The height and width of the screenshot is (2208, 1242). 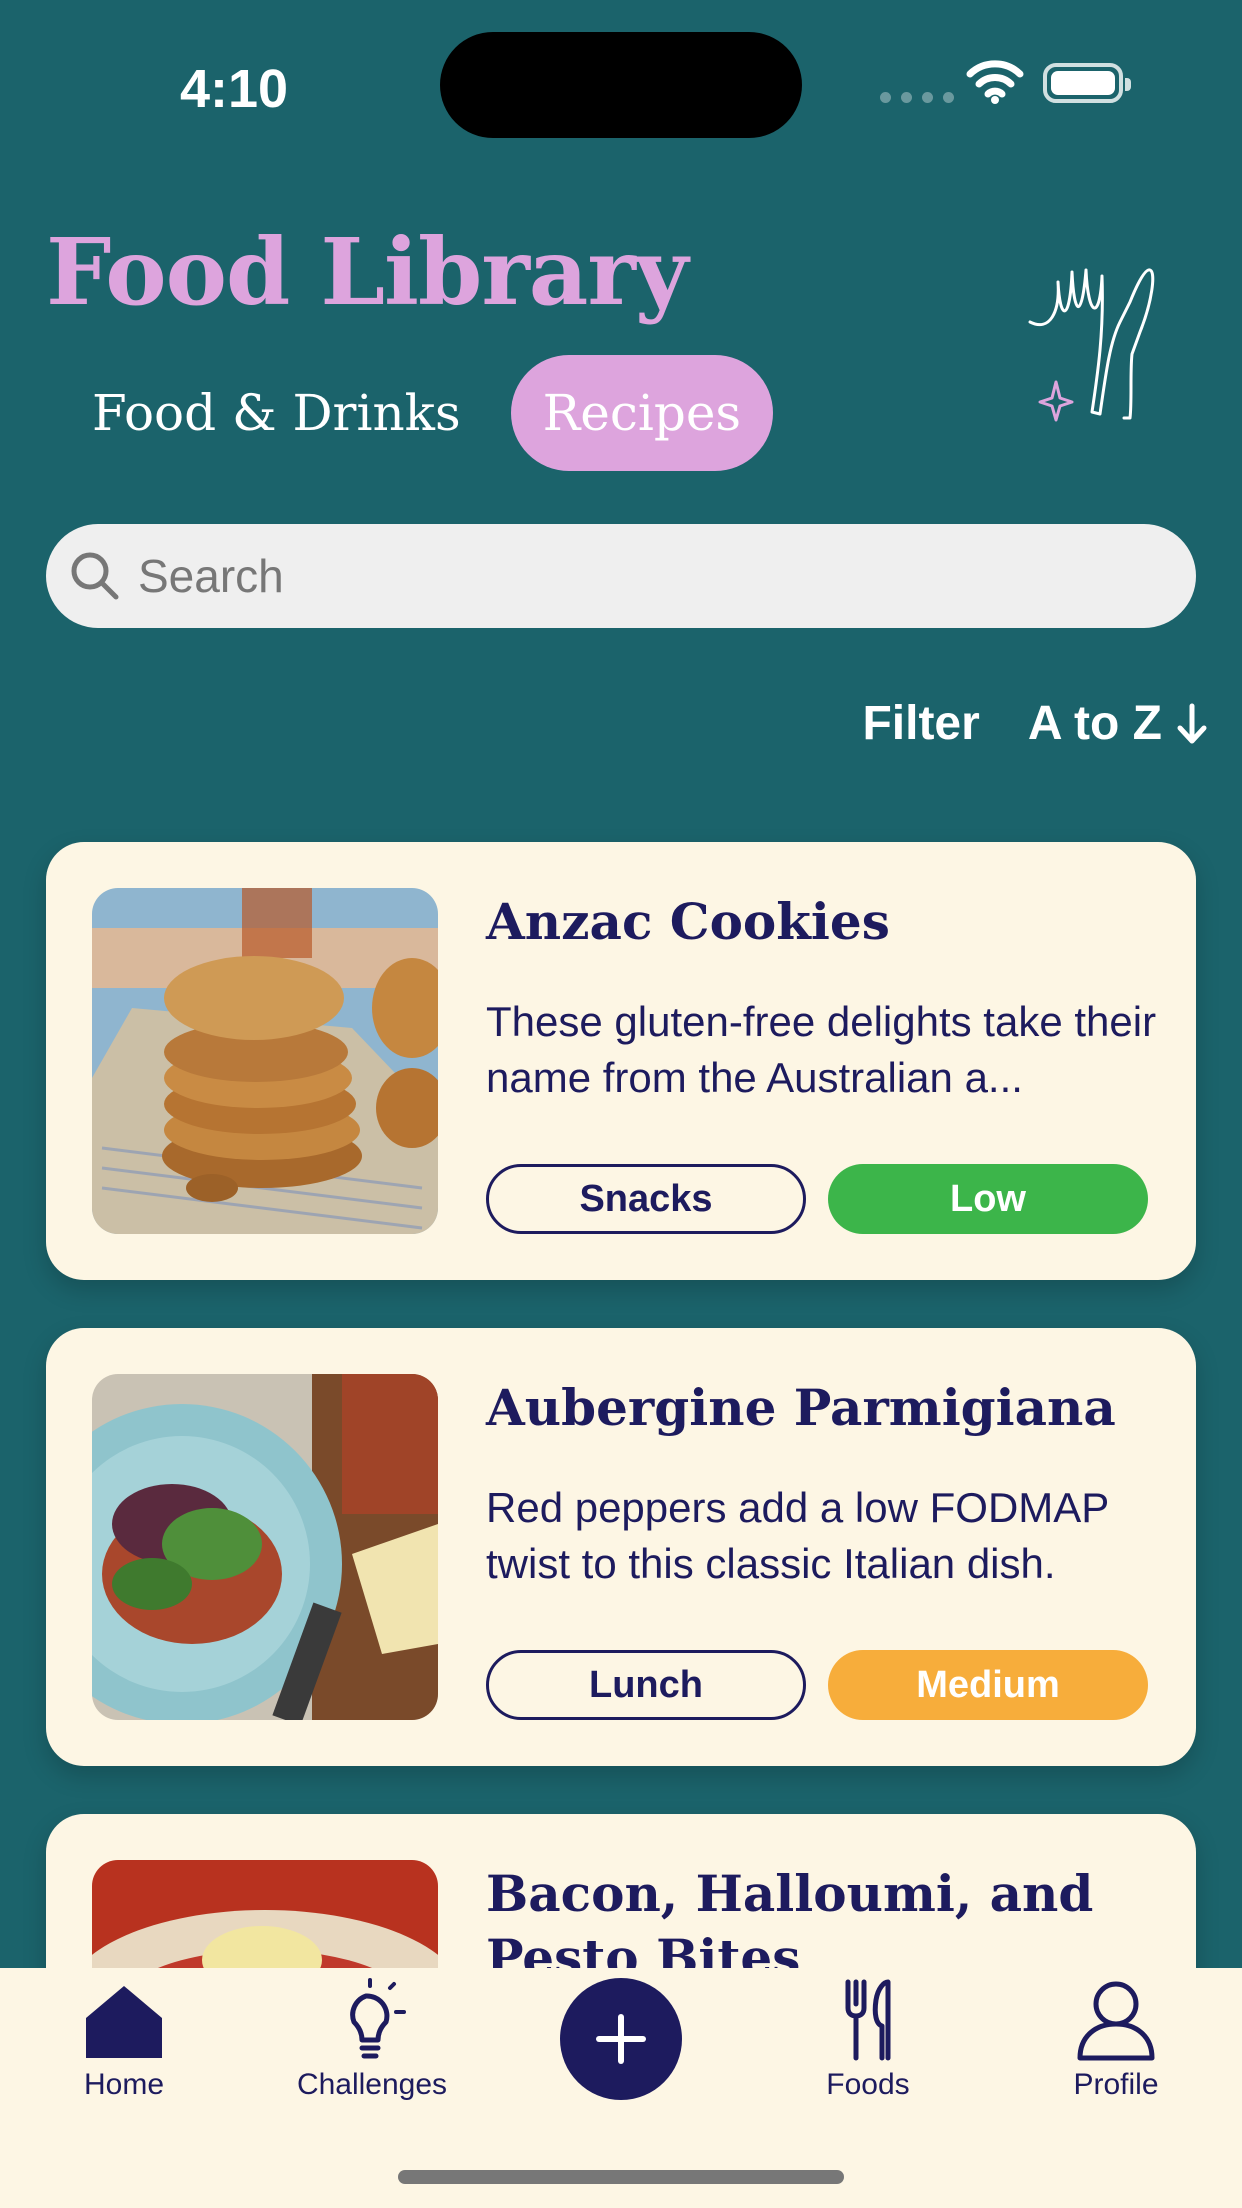 What do you see at coordinates (646, 1199) in the screenshot?
I see `category-badge: Snacks` at bounding box center [646, 1199].